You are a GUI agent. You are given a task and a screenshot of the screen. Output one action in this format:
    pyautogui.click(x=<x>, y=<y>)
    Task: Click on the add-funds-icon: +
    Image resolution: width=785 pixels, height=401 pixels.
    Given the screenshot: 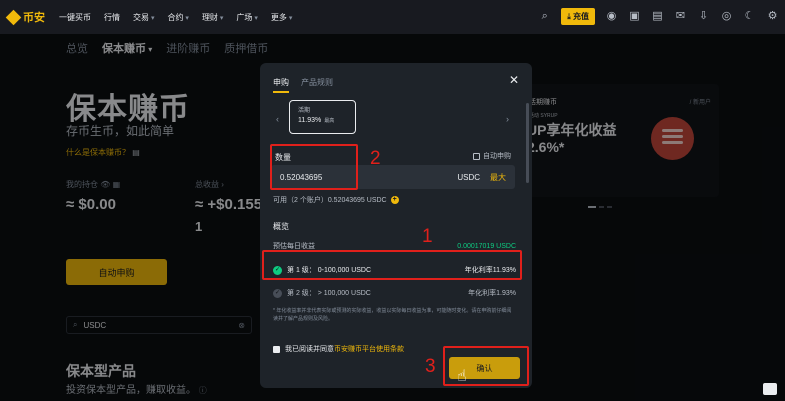 What is the action you would take?
    pyautogui.click(x=394, y=200)
    